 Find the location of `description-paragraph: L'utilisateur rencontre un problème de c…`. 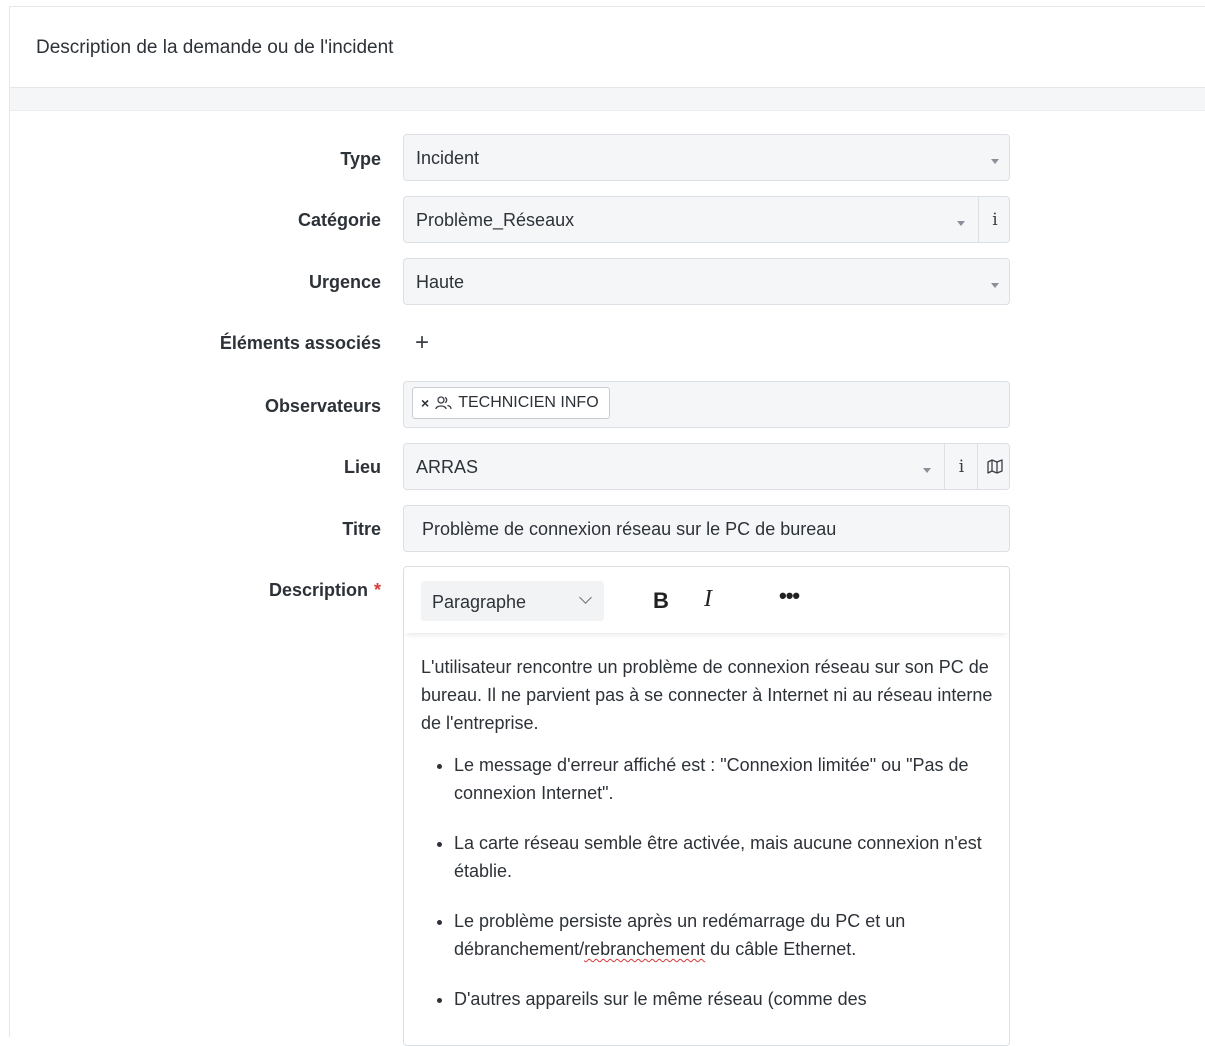

description-paragraph: L'utilisateur rencontre un problème de c… is located at coordinates (707, 695).